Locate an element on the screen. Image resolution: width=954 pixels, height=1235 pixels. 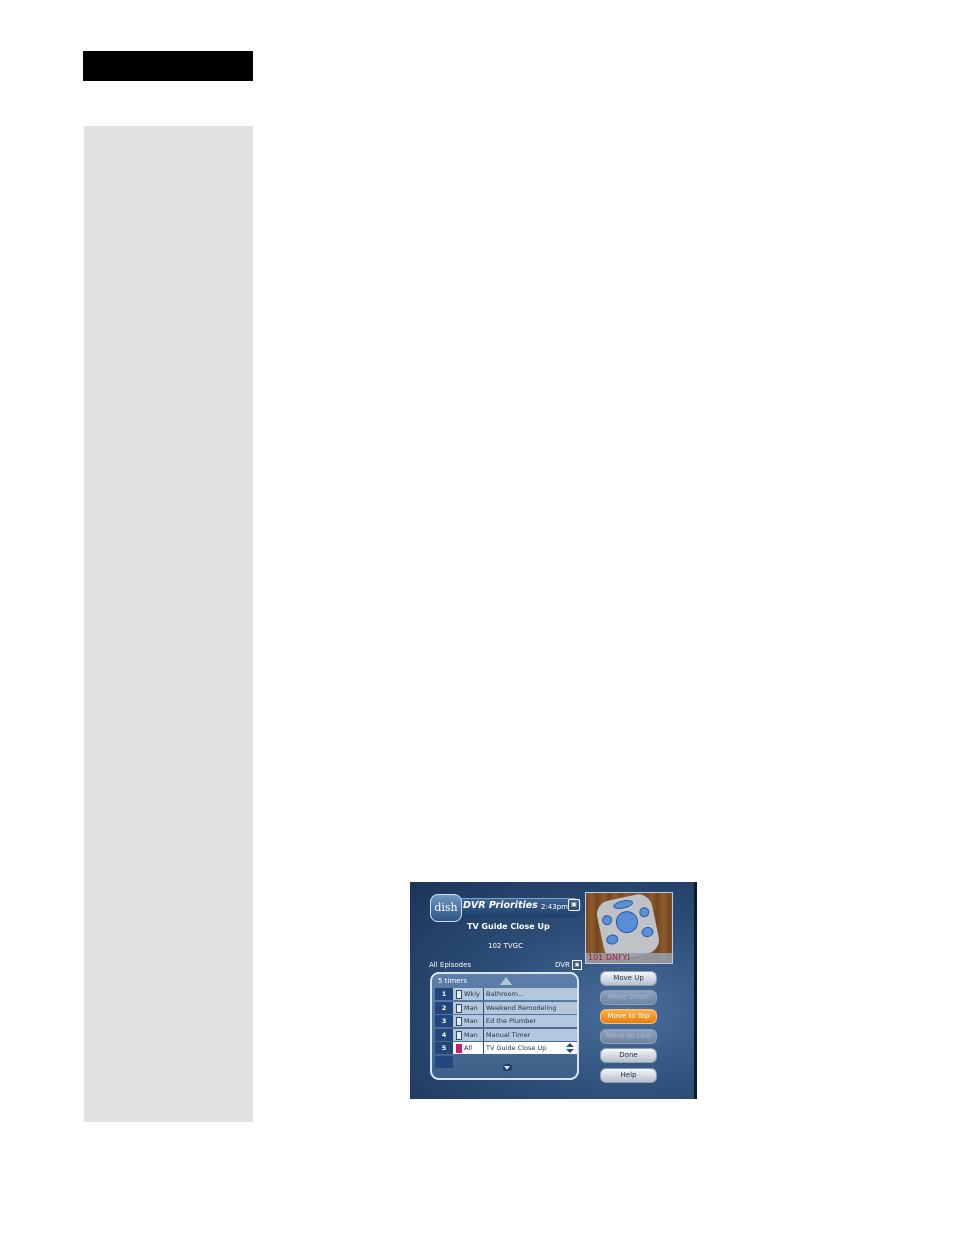
screen-title: DVR Priorities is located at coordinates (500, 905).